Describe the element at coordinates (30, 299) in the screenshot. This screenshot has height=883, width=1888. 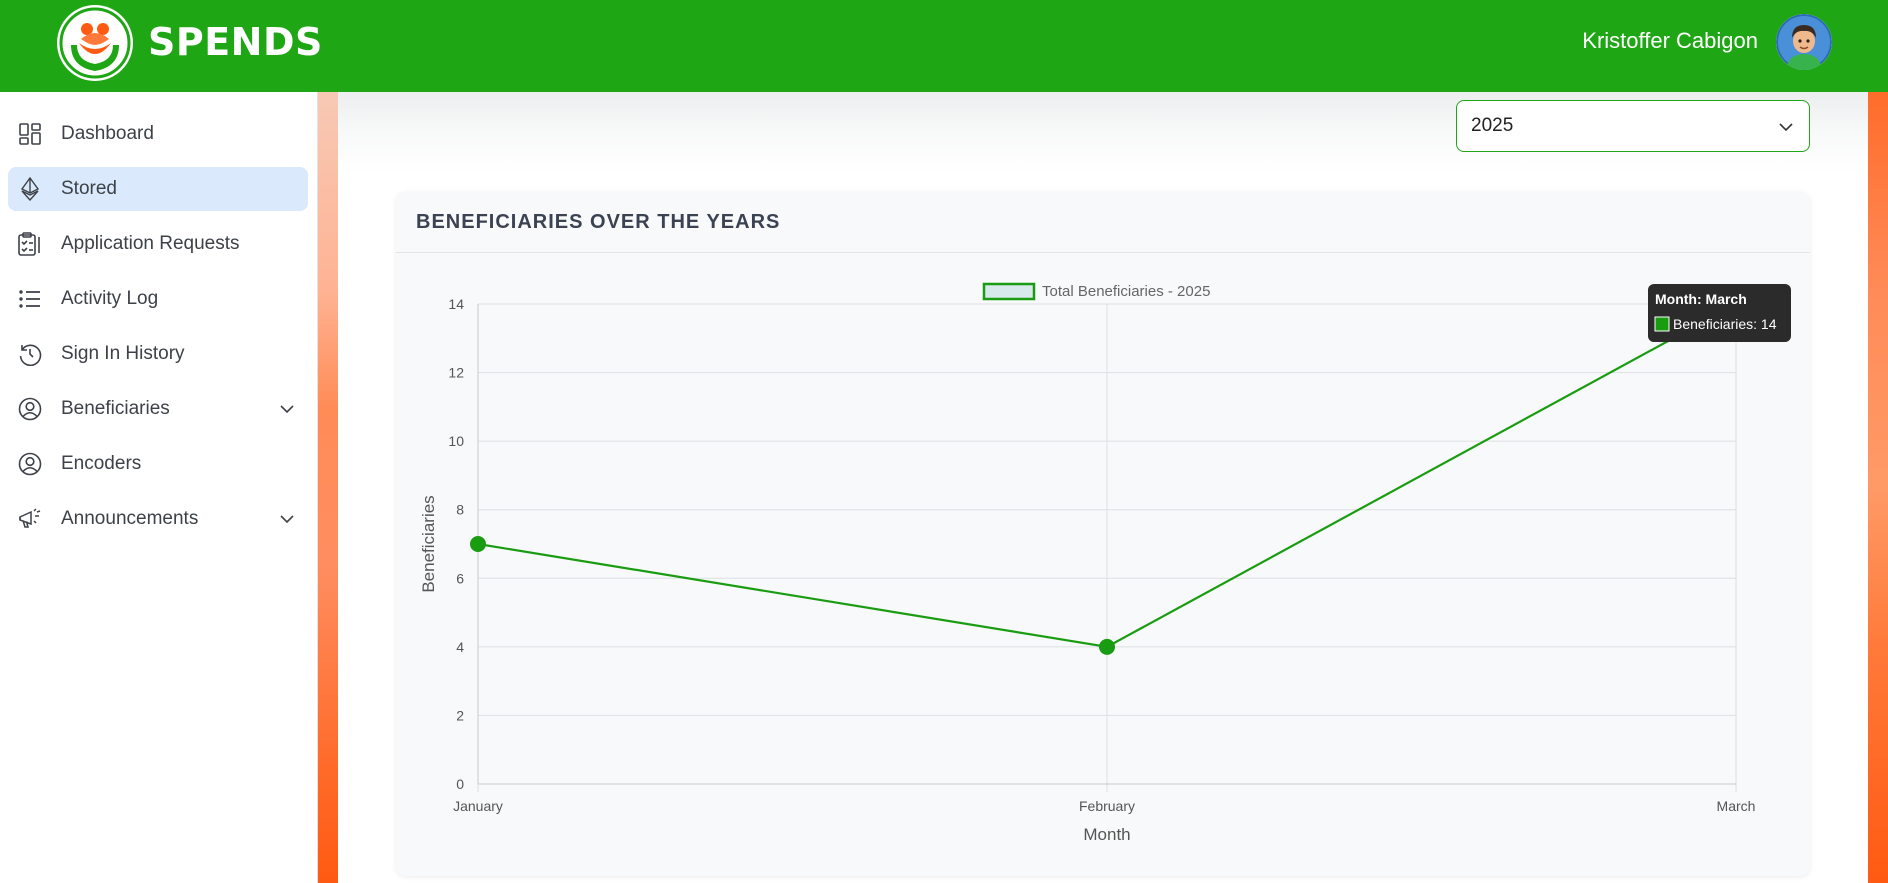
I see `list-icon` at that location.